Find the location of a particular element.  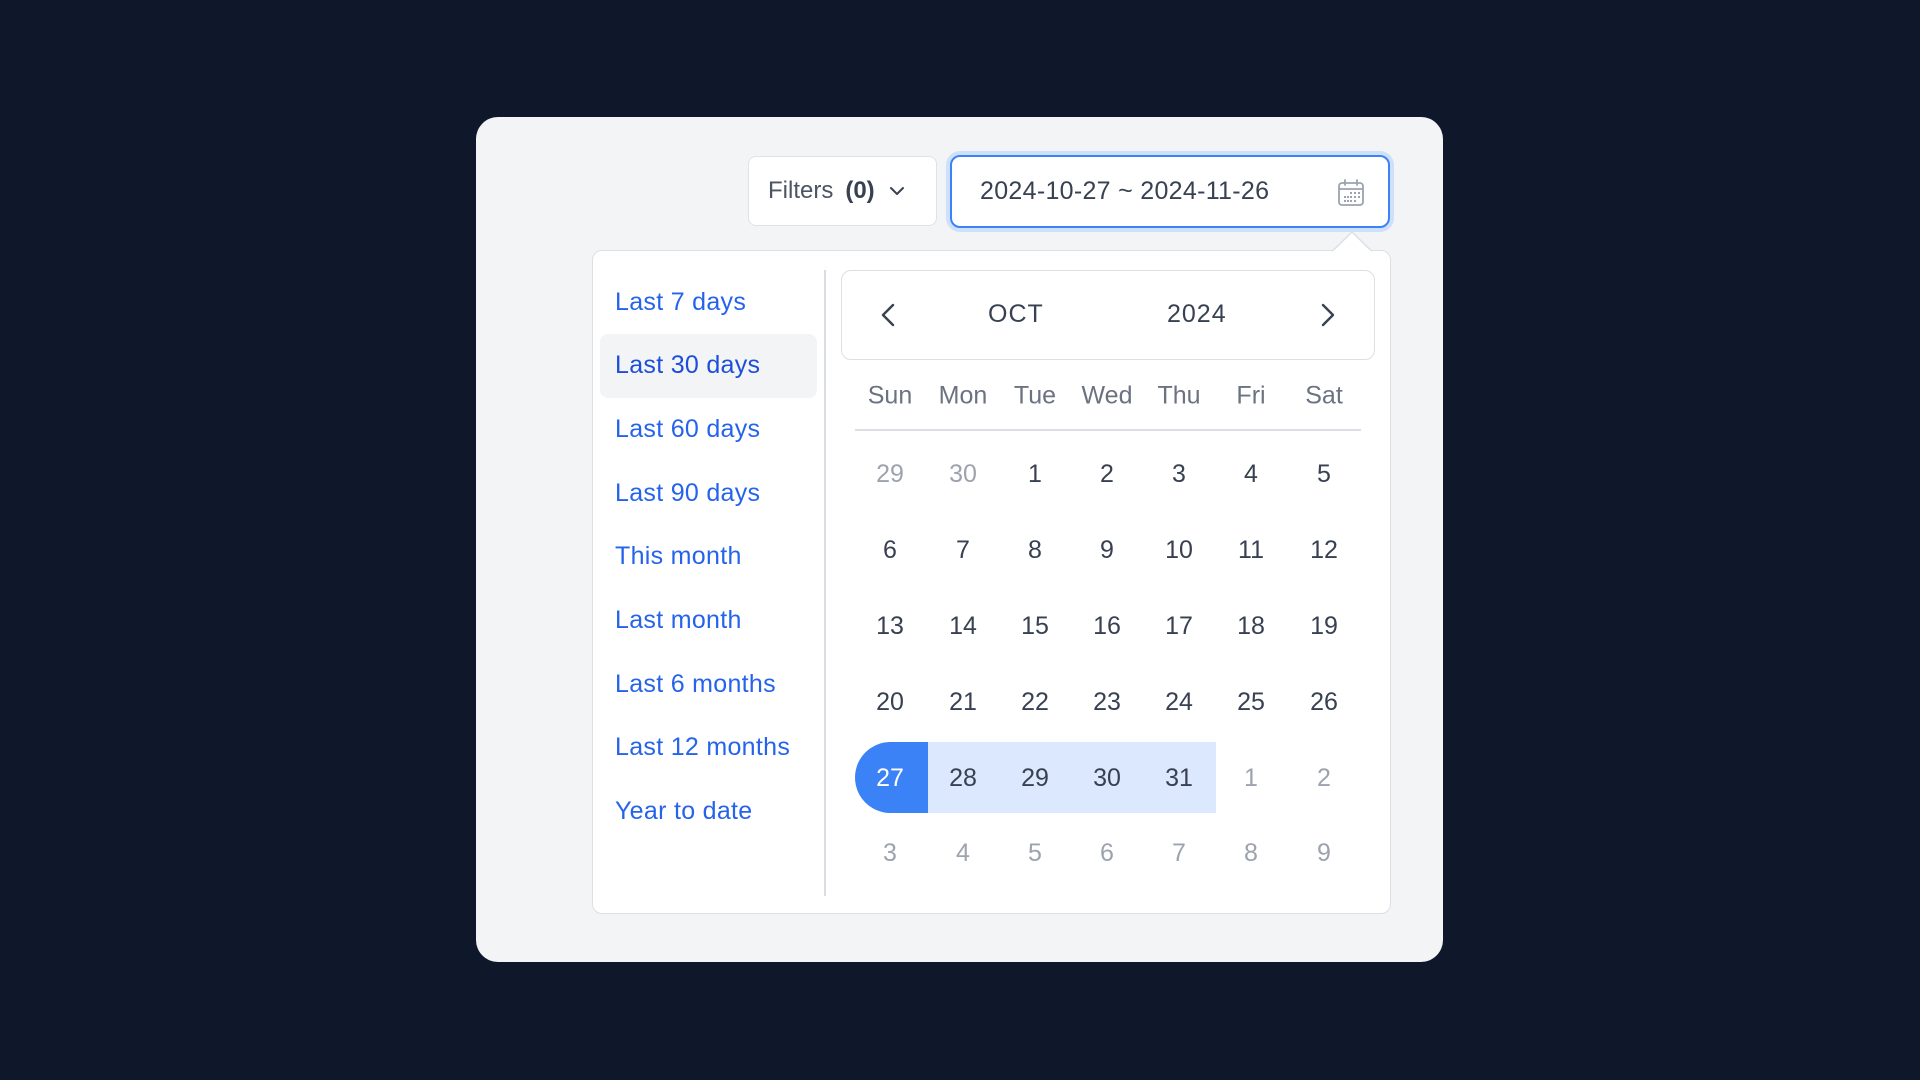

date-range-input: 2024-10-27 ~ 2024-11-26 is located at coordinates (1170, 191).